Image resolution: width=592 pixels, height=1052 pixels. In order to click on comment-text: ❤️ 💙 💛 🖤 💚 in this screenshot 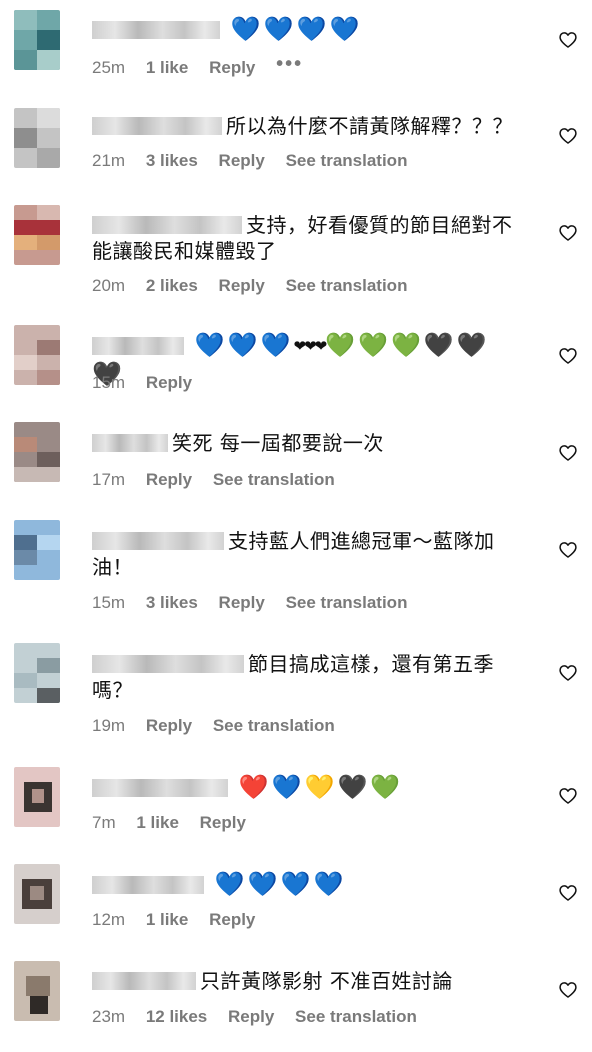, I will do `click(321, 787)`.